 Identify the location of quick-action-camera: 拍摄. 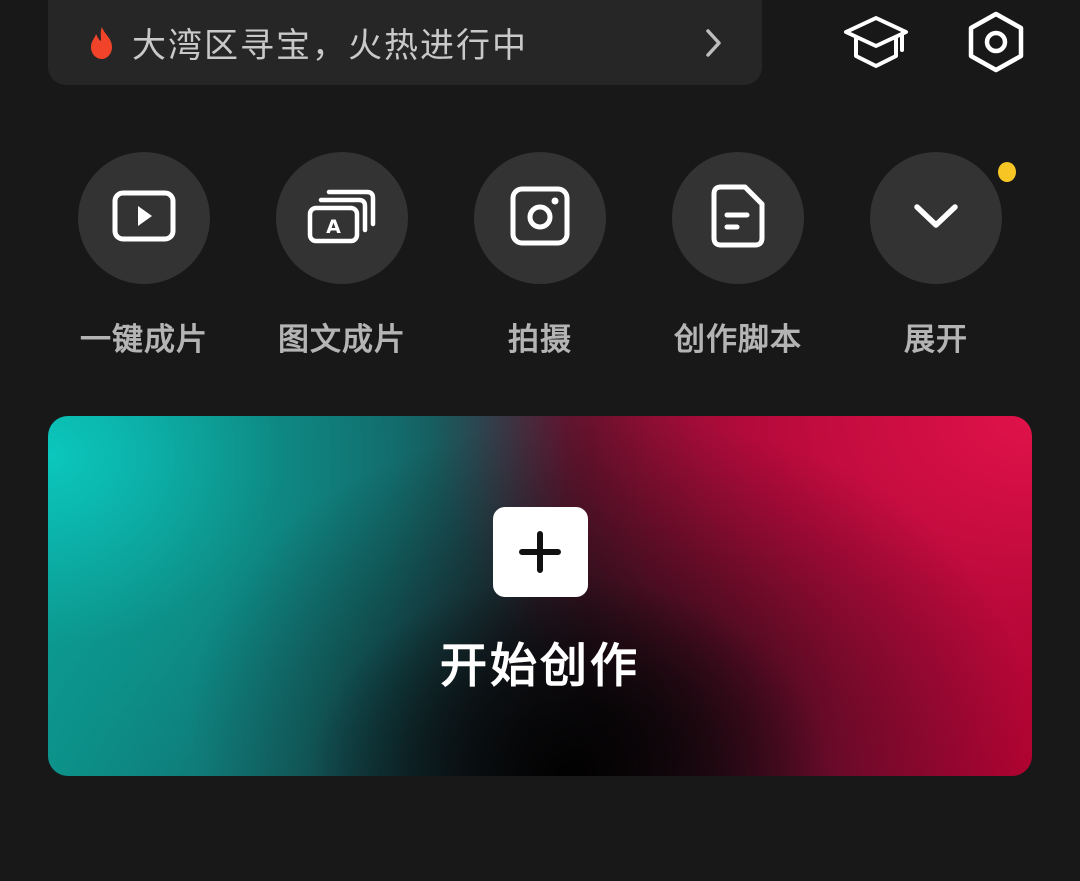
(539, 257).